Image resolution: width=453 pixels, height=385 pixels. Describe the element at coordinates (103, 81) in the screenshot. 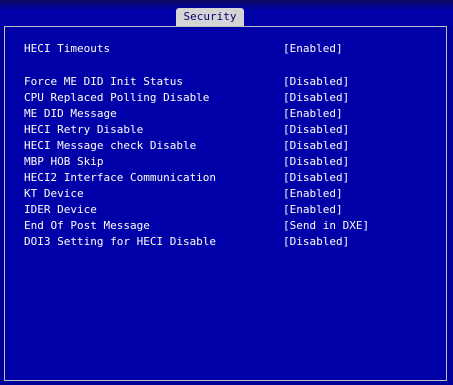

I see `setting-label: Force ME DID Init Status` at that location.